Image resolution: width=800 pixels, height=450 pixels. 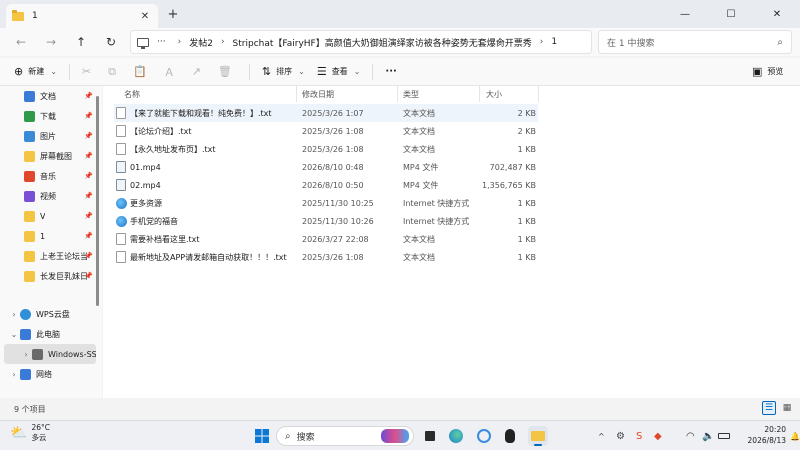 What do you see at coordinates (436, 221) in the screenshot?
I see `file-type: Internet 快捷方式` at bounding box center [436, 221].